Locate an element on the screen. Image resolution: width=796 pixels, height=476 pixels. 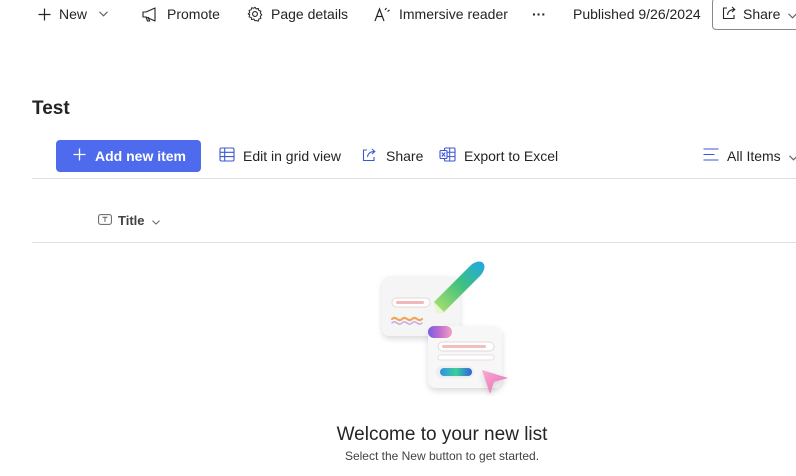
excel-icon is located at coordinates (447, 156).